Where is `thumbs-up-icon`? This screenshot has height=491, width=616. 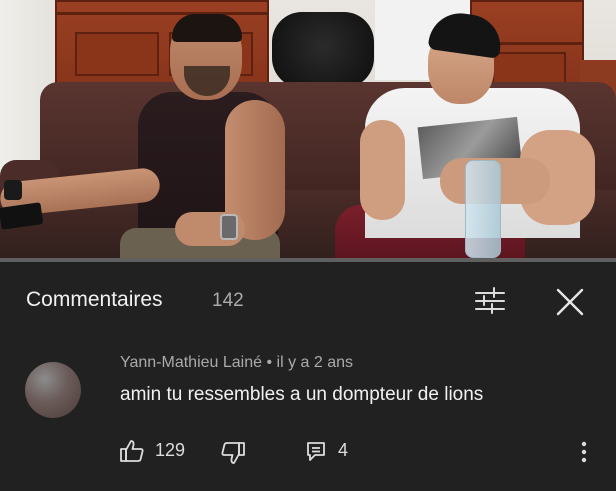
thumbs-up-icon is located at coordinates (132, 451).